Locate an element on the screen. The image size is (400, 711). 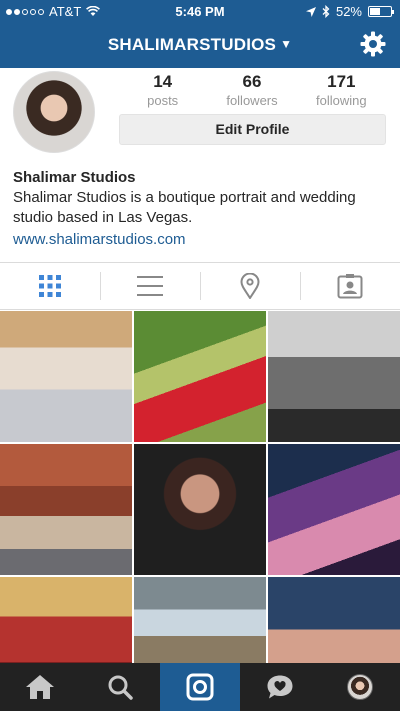
status-bar: AT&T 5:46 PM 52% is located at coordinates (200, 11).